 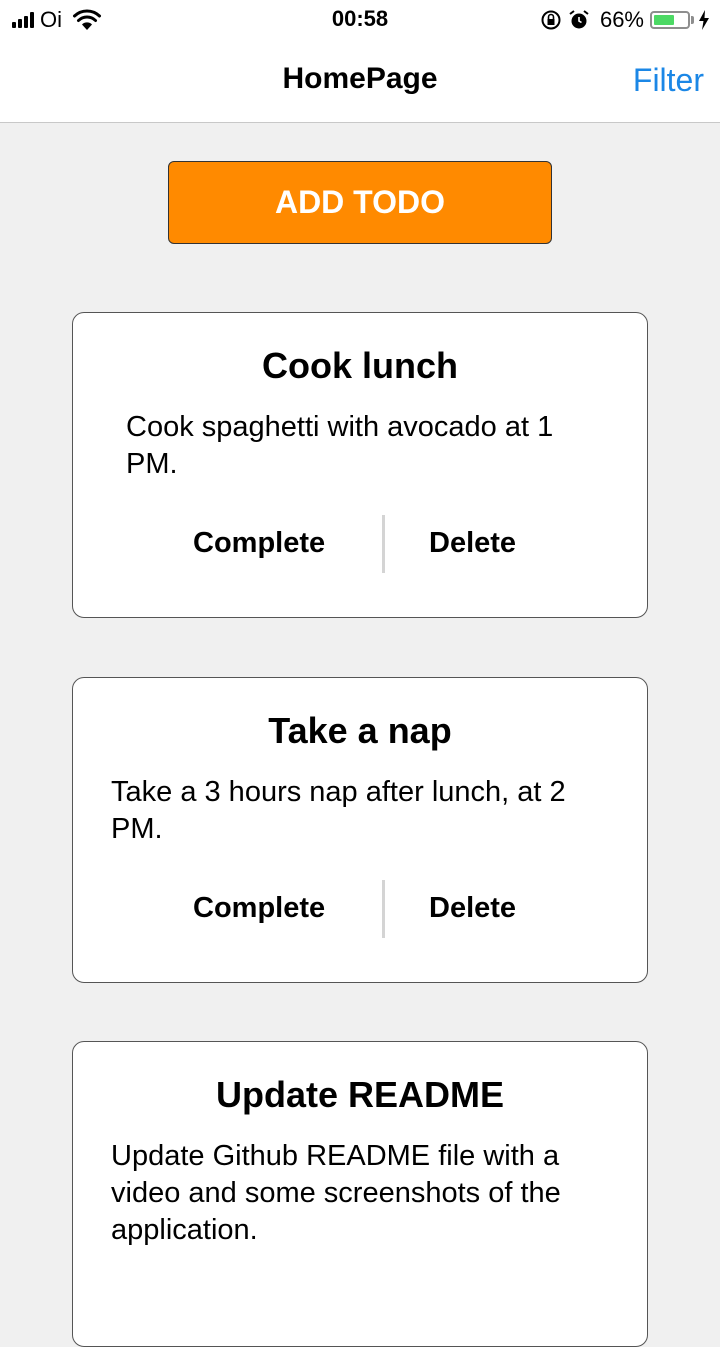 I want to click on todo-title: Update README, so click(x=360, y=1094).